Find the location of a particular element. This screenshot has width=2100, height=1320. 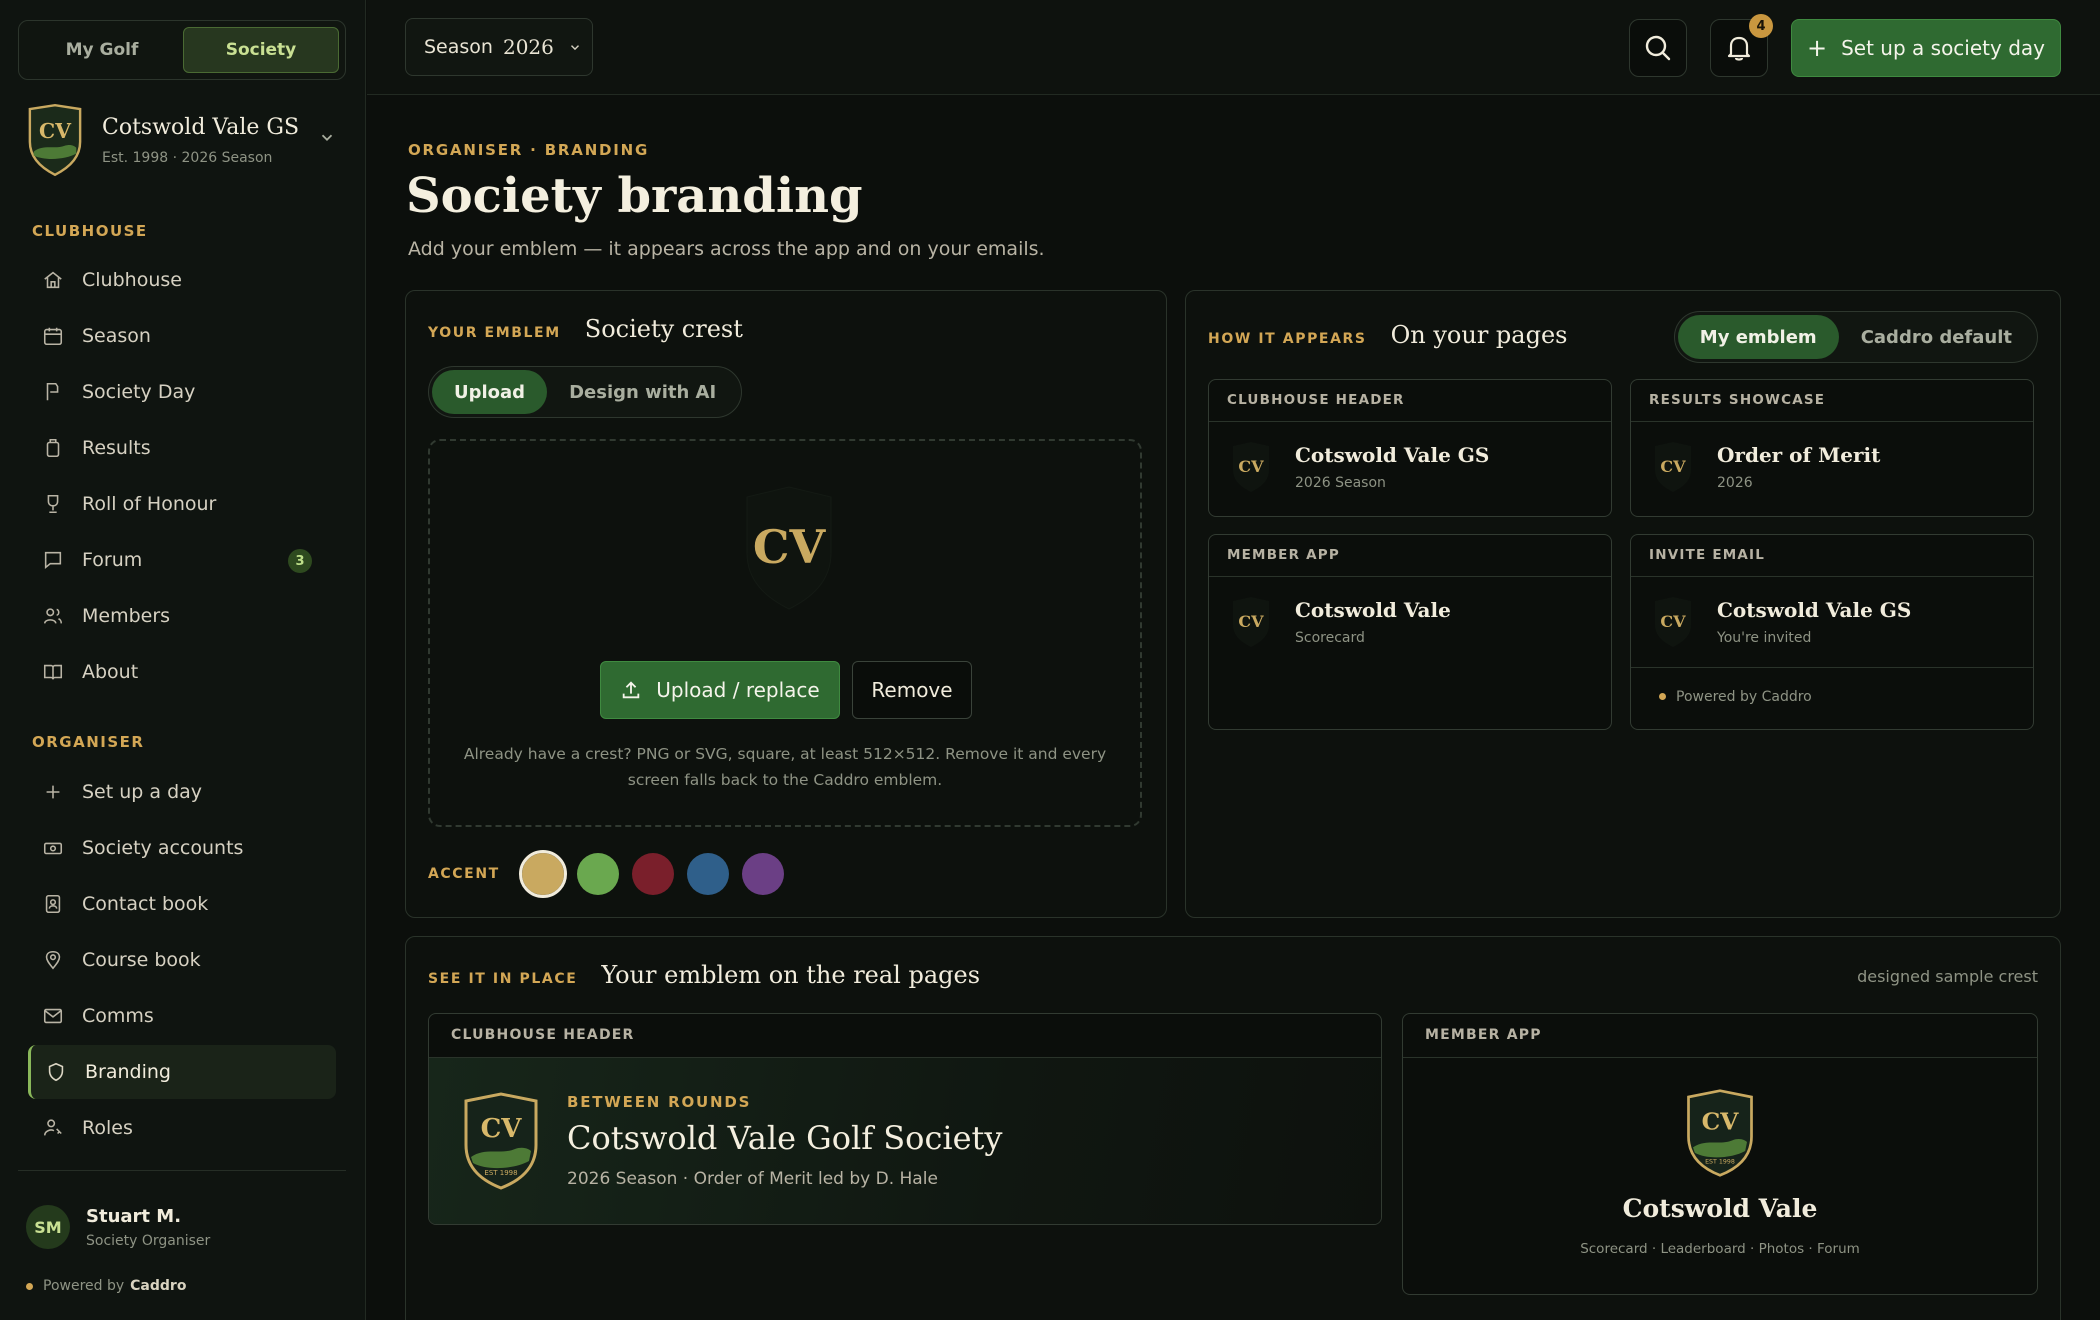

upload-replace-button: Upload / replace is located at coordinates (720, 690).